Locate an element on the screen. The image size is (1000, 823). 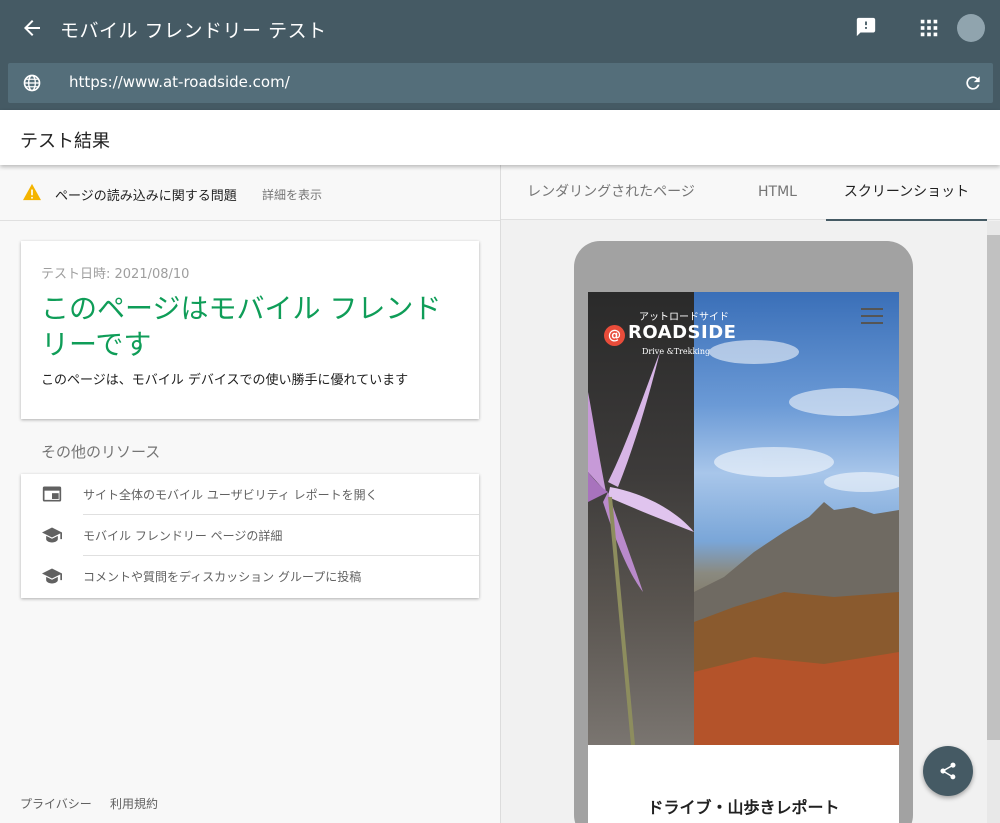
scrollbar is located at coordinates (993, 522).